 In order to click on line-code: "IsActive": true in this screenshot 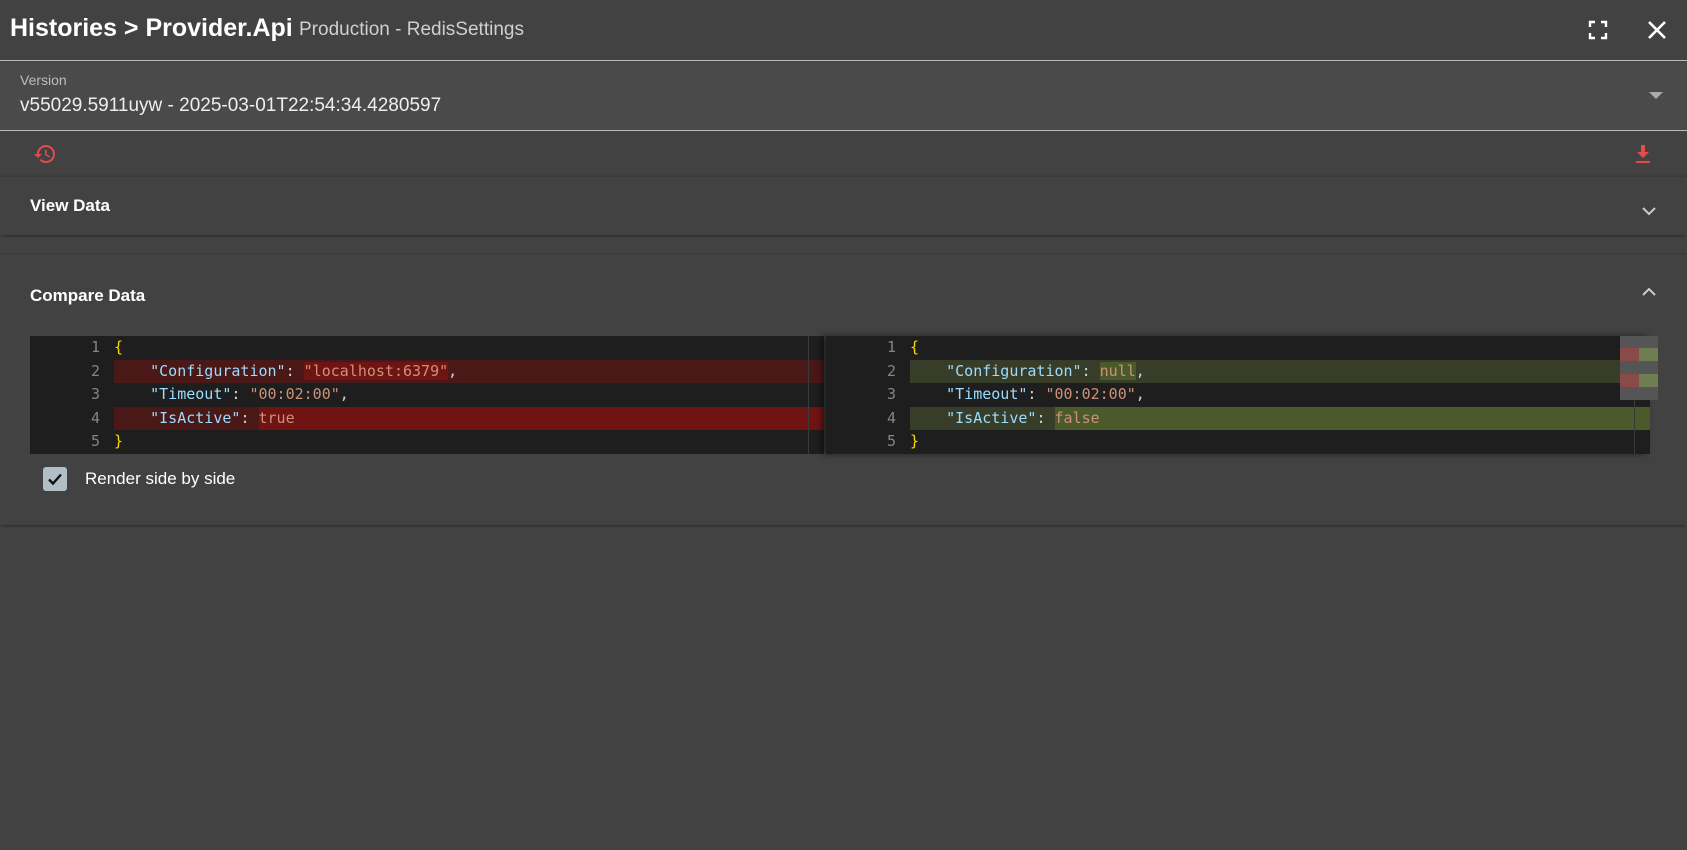, I will do `click(204, 419)`.